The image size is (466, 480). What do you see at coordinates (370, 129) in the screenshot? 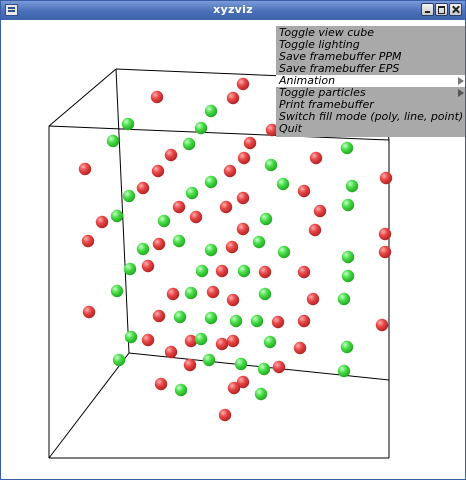
I see `menu-item-quit: Quit` at bounding box center [370, 129].